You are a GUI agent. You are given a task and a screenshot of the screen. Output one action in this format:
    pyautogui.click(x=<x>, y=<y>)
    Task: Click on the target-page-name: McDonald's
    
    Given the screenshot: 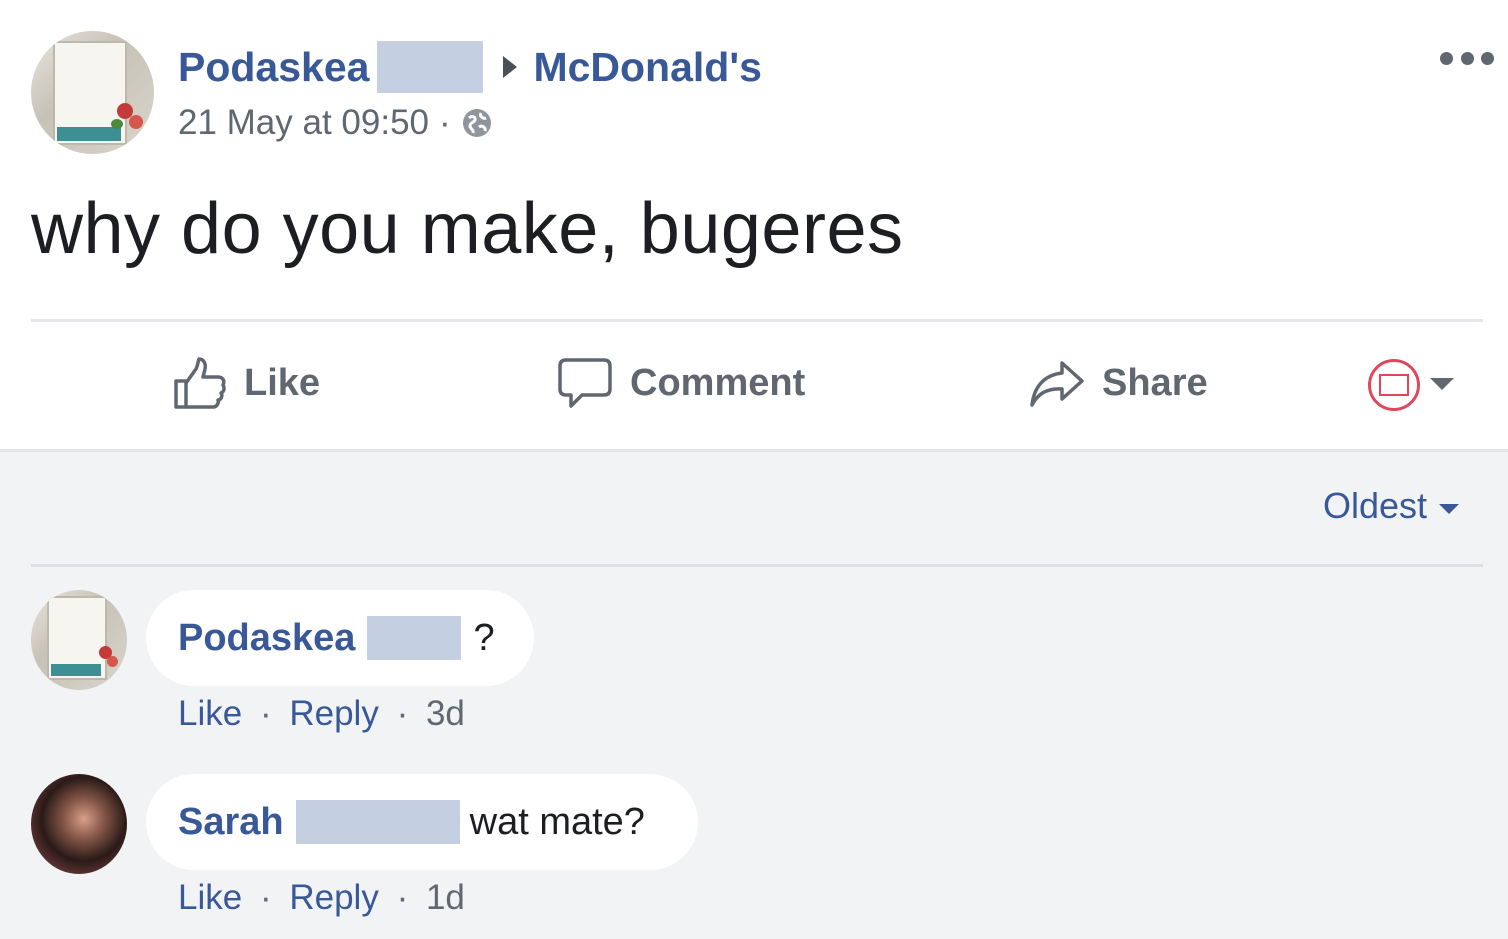 What is the action you would take?
    pyautogui.click(x=647, y=67)
    